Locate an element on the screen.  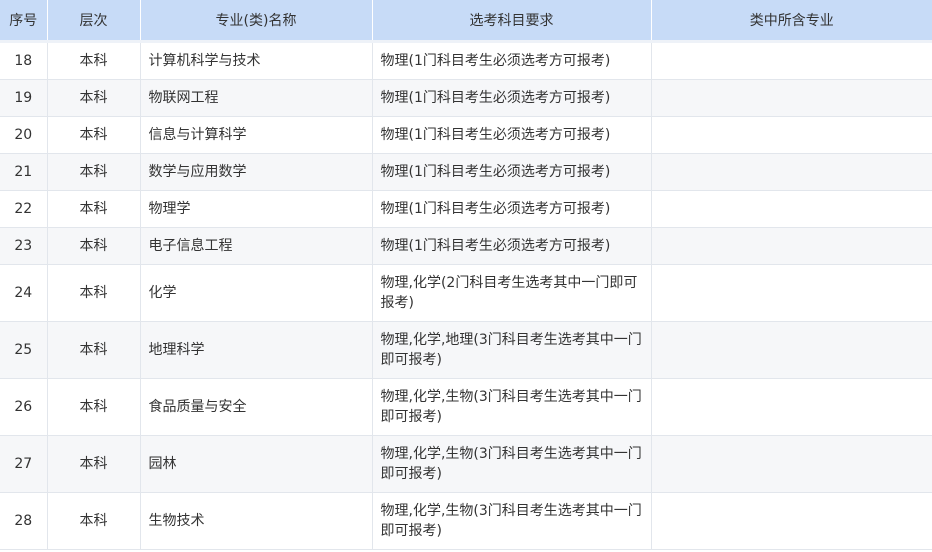
cell-major-name: 计算机科学与技术 is located at coordinates (256, 60).